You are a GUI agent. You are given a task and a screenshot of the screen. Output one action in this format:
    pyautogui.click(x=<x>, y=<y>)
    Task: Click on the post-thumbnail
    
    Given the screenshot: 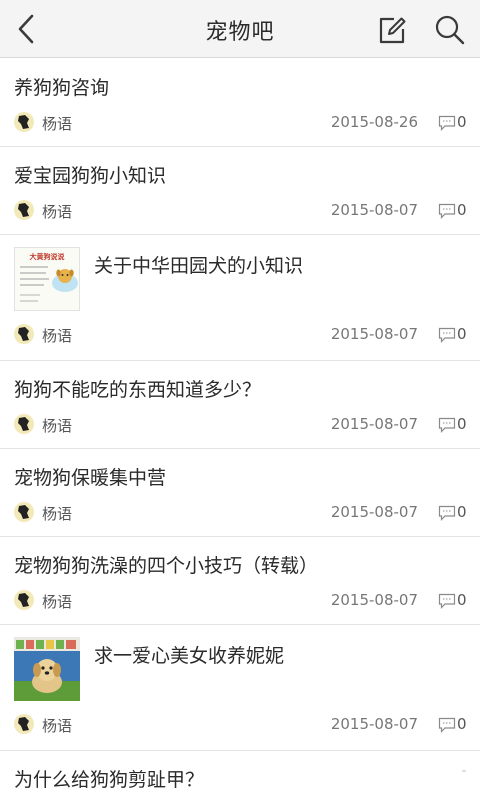 What is the action you would take?
    pyautogui.click(x=47, y=669)
    